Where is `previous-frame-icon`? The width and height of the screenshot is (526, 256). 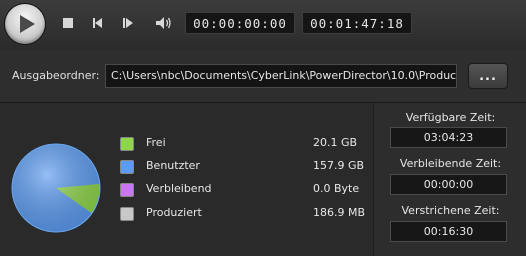
previous-frame-icon is located at coordinates (97, 23).